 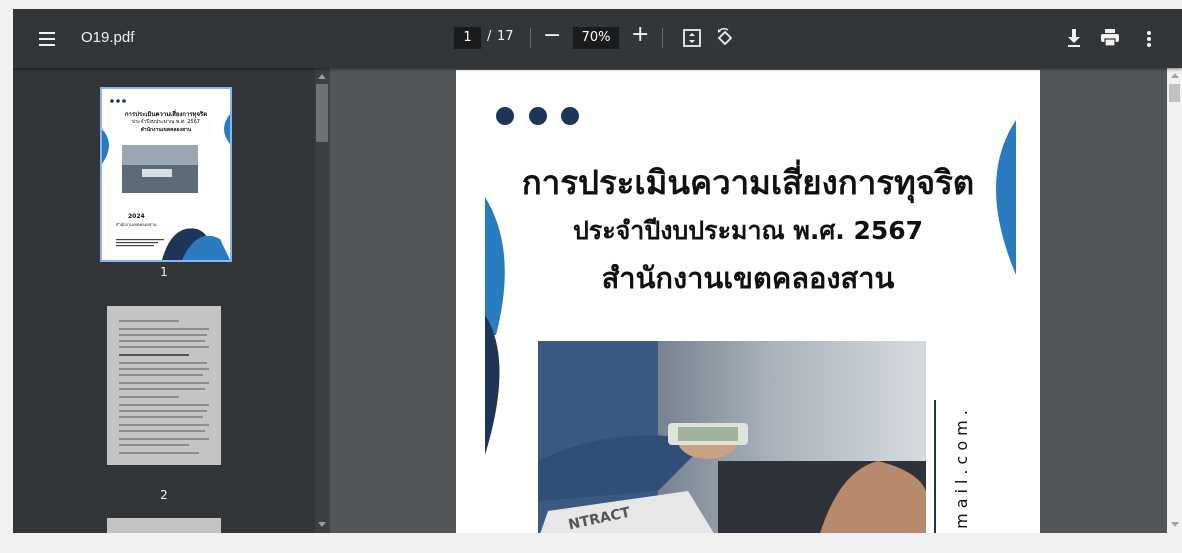 I want to click on zoom-out-button: −, so click(x=552, y=36).